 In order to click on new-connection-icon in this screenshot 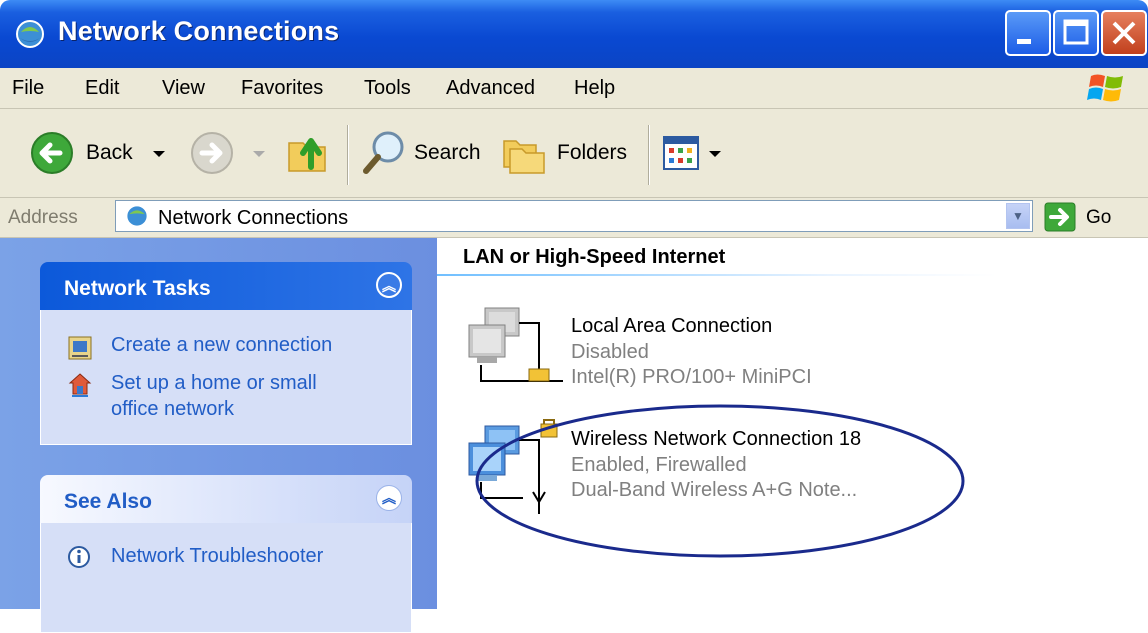, I will do `click(80, 348)`.